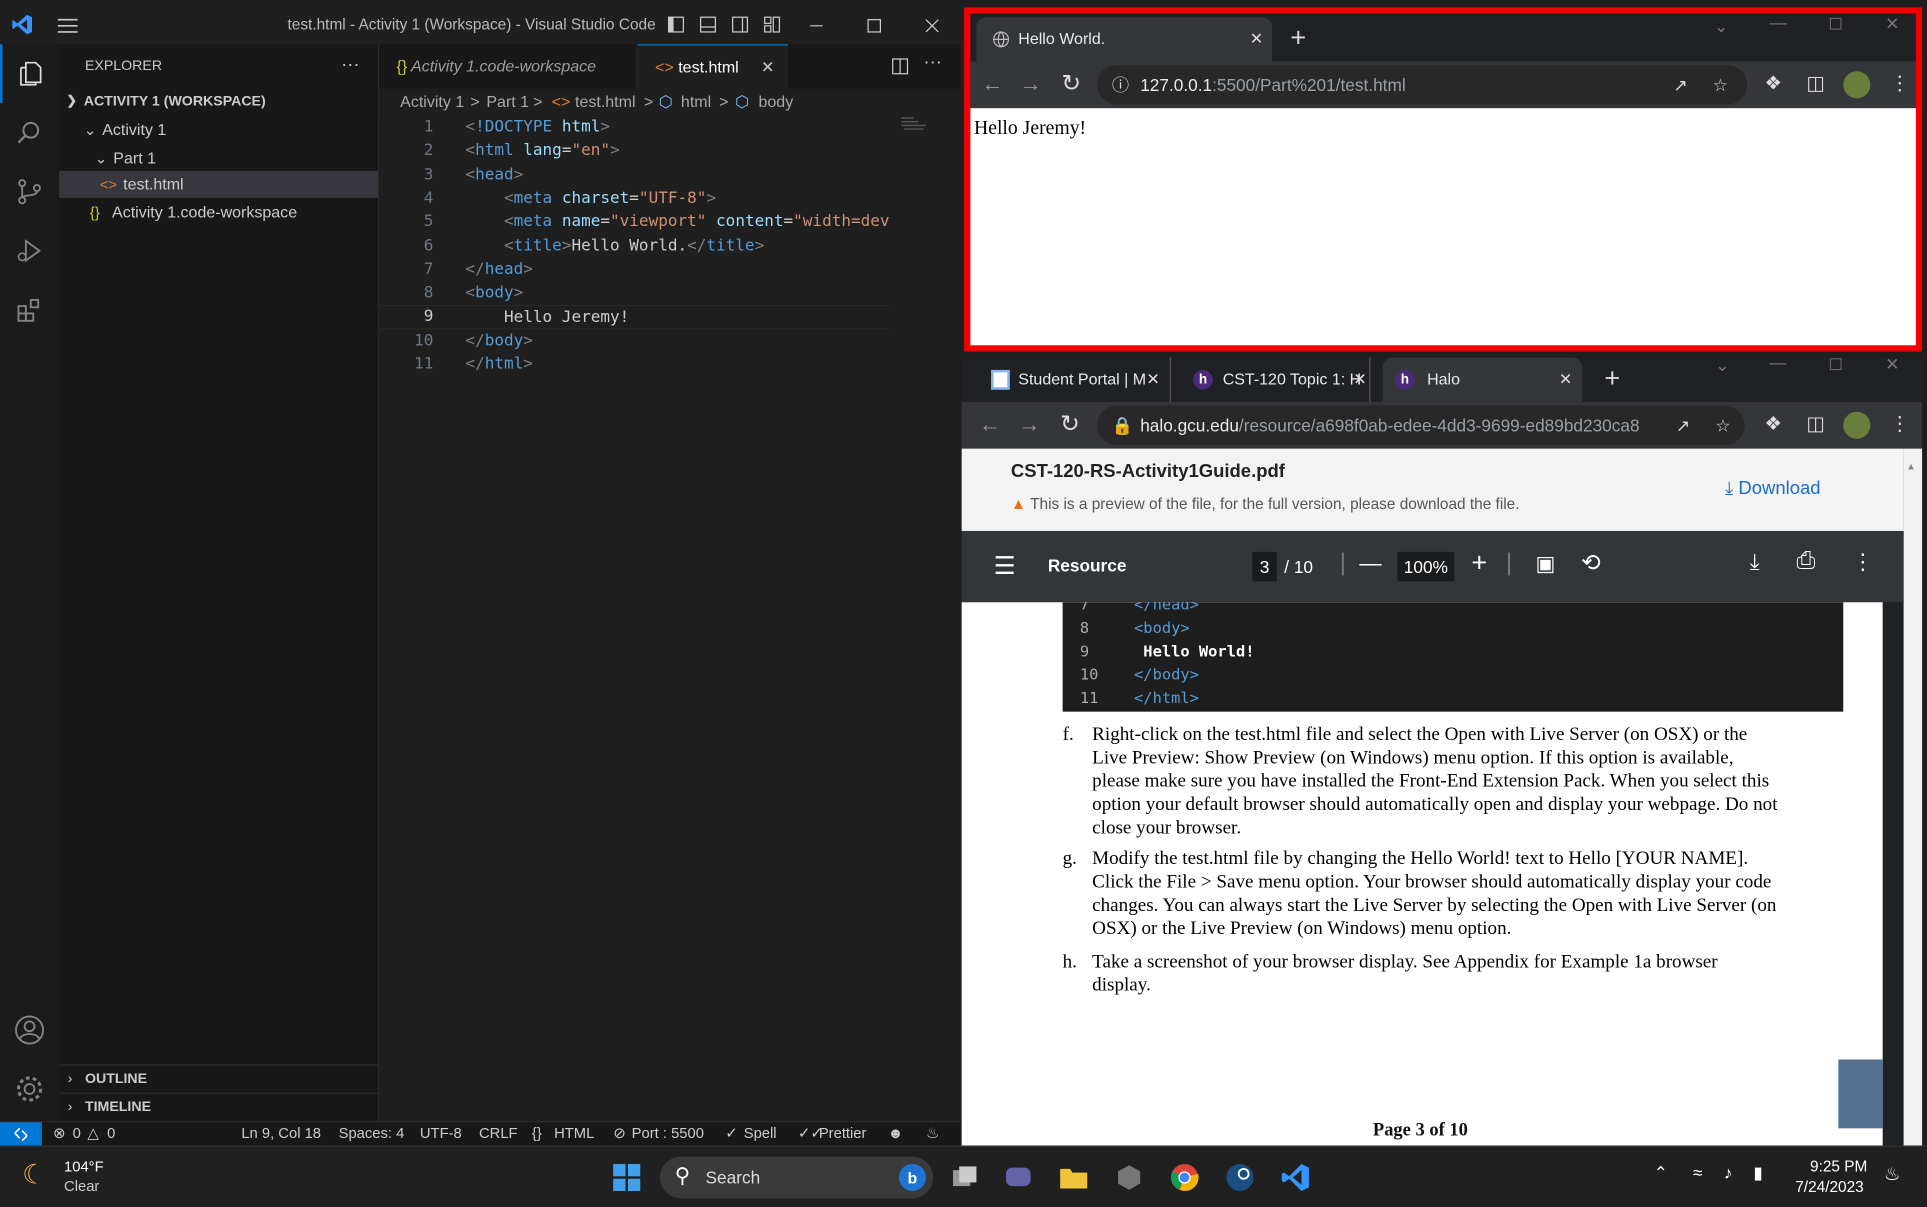 The width and height of the screenshot is (1927, 1207). I want to click on share-icon: ↗, so click(1683, 425).